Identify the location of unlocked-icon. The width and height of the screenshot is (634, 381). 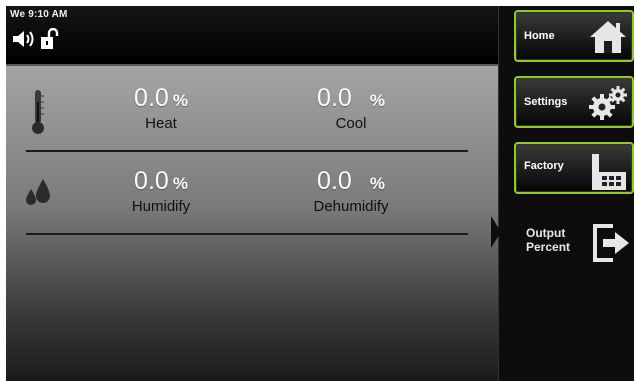
(50, 41).